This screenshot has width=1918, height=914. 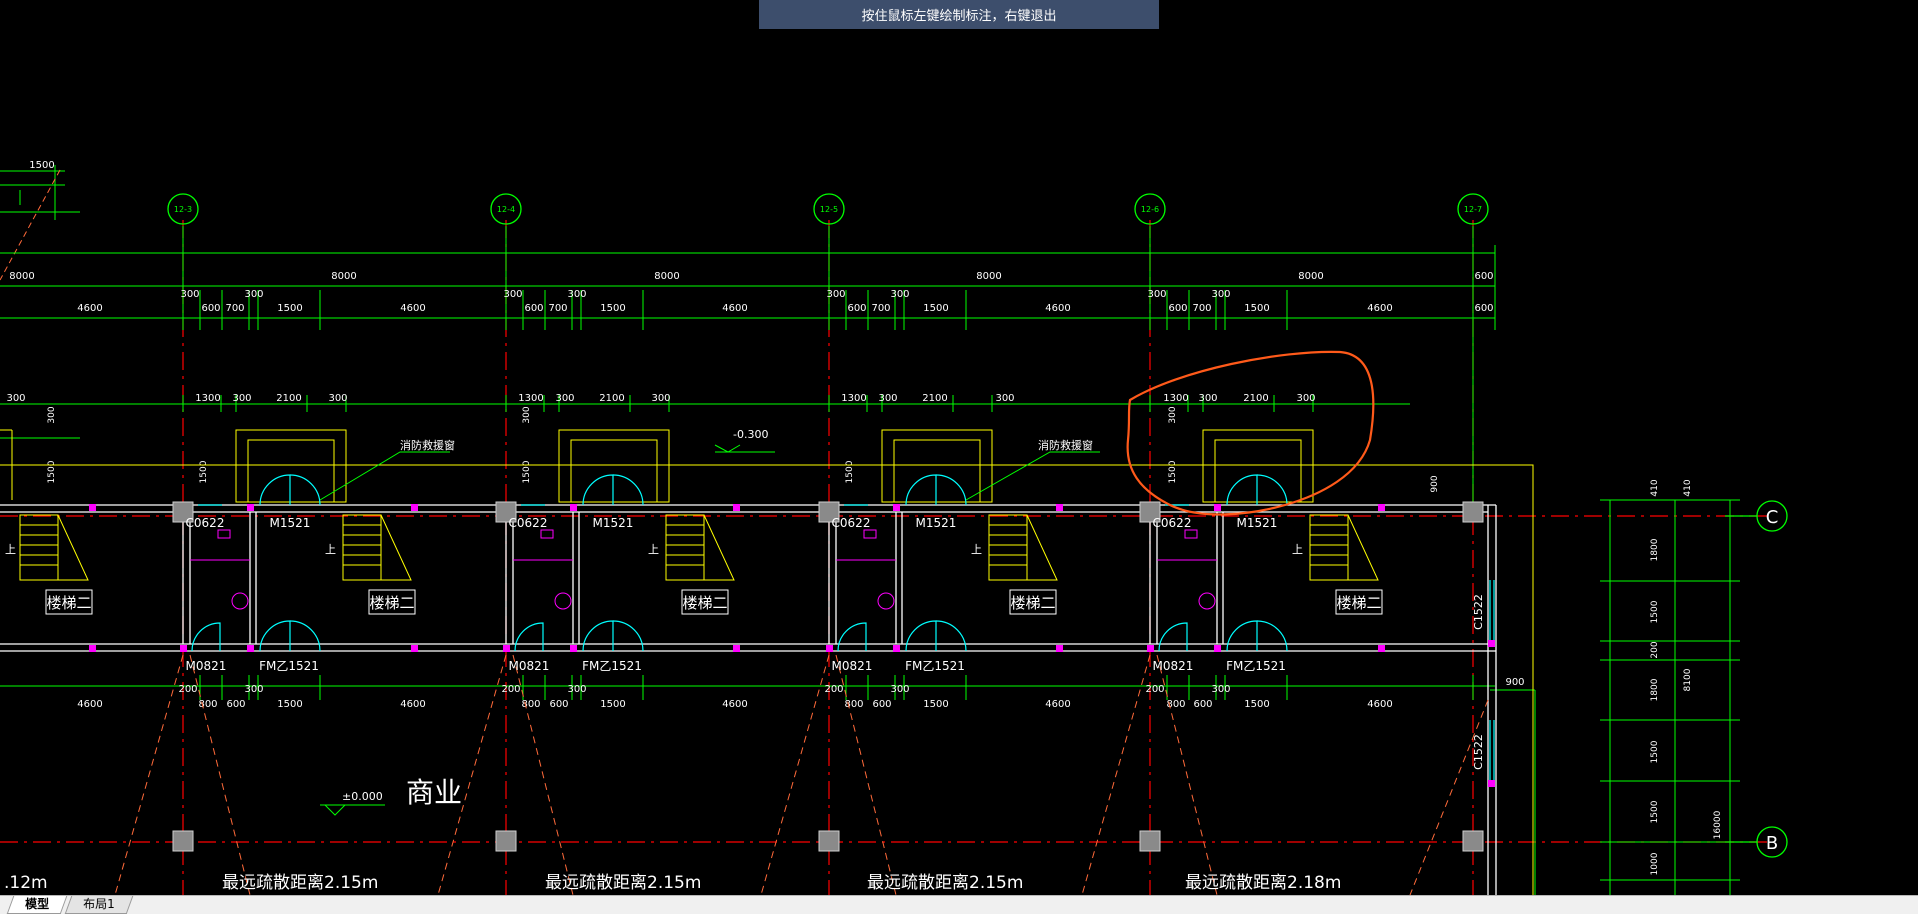 I want to click on dim-vertical-8100: 8100, so click(x=1688, y=679).